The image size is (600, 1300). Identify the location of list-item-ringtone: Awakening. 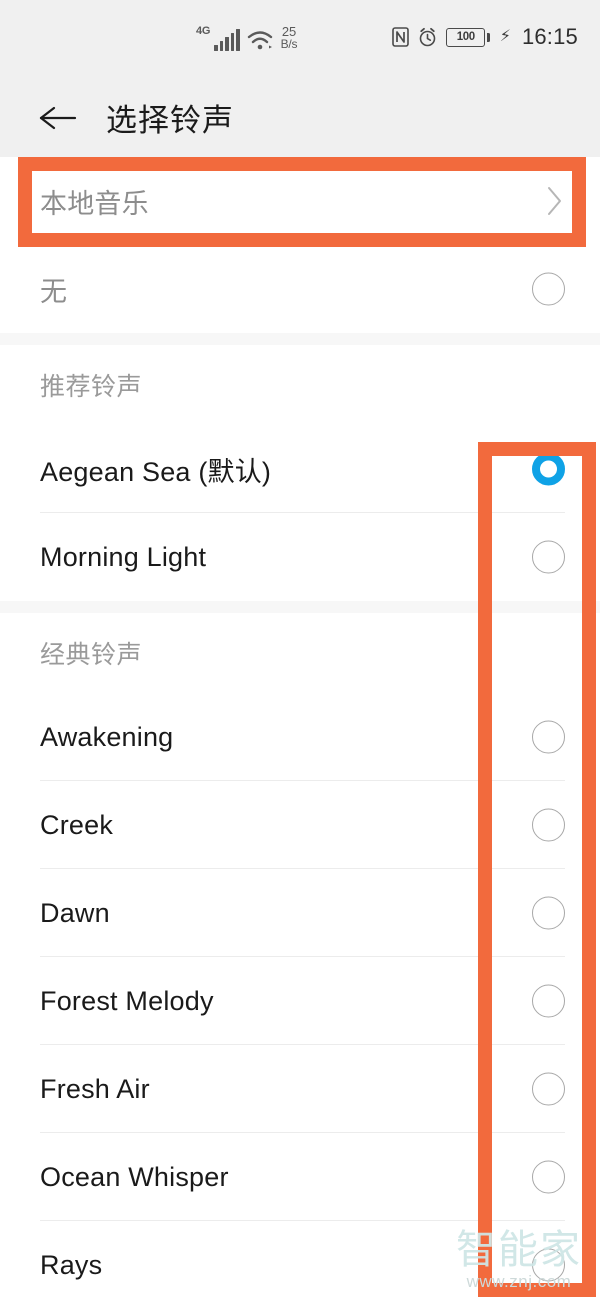
(300, 737).